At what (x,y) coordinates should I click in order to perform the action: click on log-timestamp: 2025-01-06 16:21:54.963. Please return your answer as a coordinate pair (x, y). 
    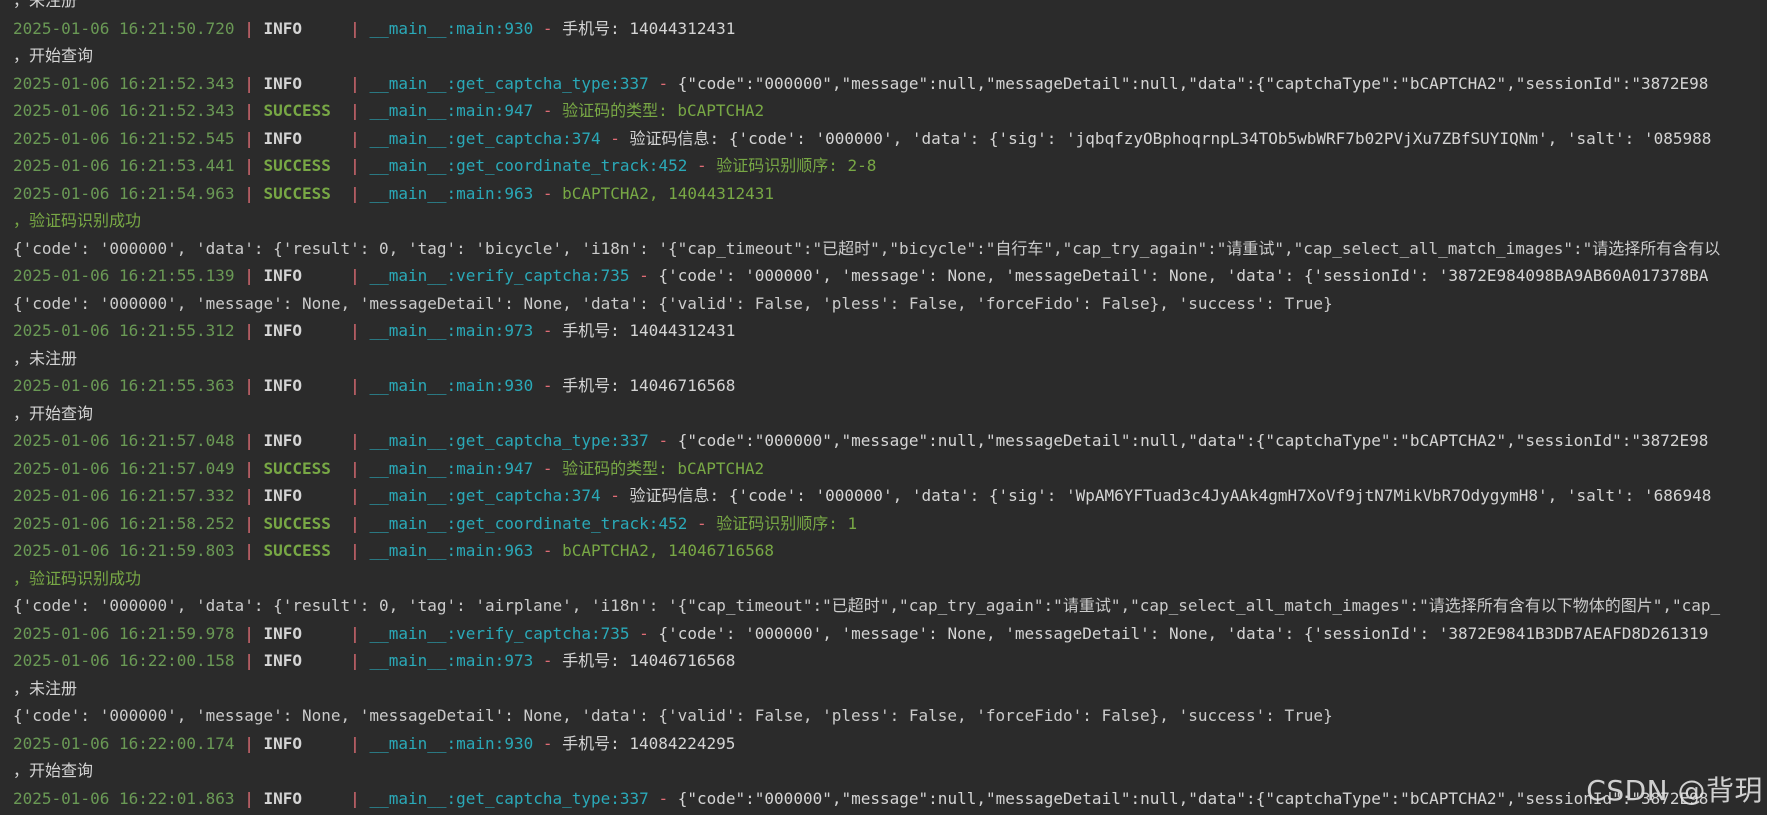
    Looking at the image, I should click on (124, 193).